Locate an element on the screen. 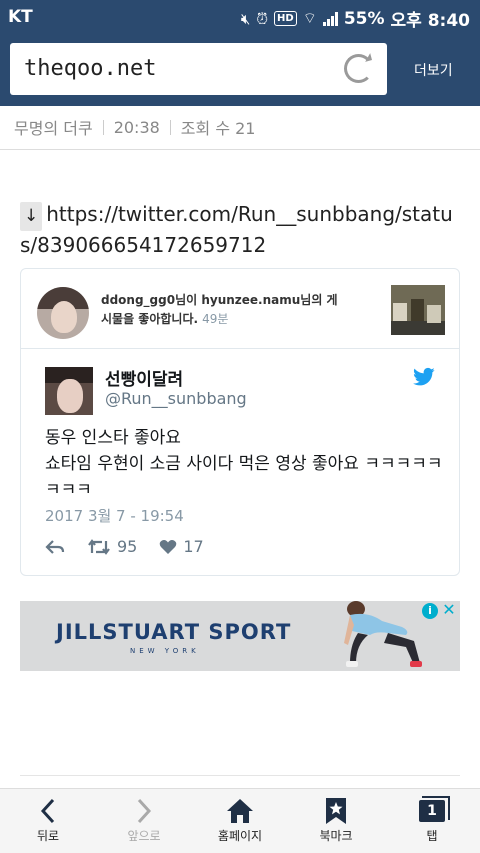 This screenshot has width=480, height=853. reload-icon is located at coordinates (358, 68).